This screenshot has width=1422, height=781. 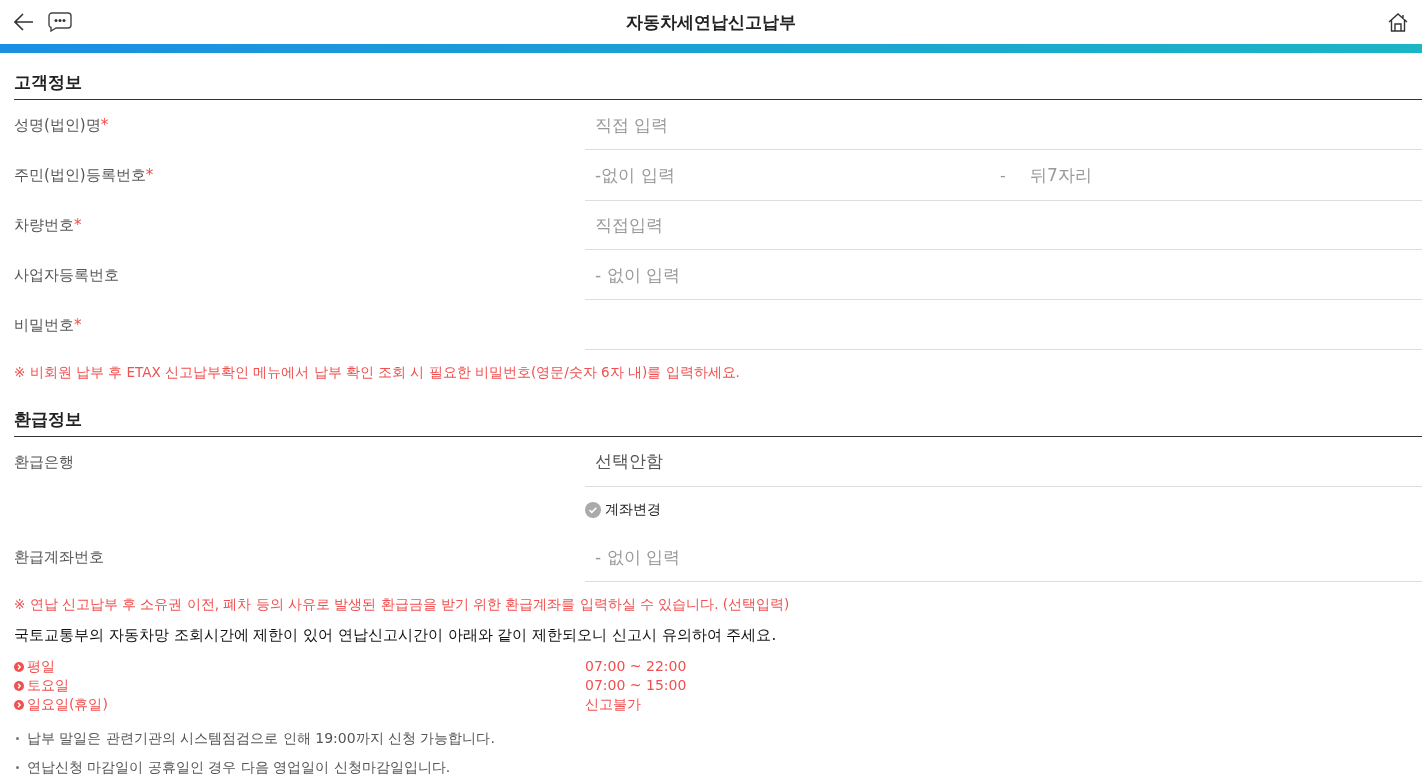 I want to click on section-title: 환급정보, so click(x=718, y=413).